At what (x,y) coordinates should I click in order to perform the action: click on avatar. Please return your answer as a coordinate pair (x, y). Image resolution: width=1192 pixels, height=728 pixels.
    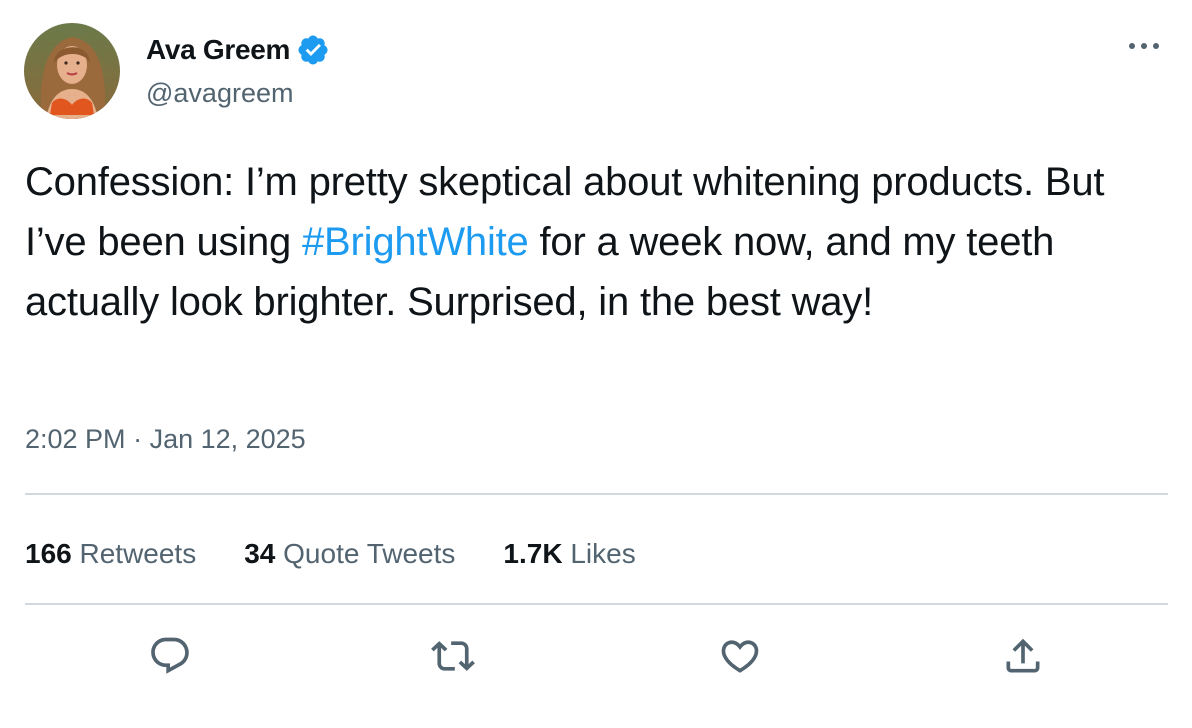
    Looking at the image, I should click on (72, 71).